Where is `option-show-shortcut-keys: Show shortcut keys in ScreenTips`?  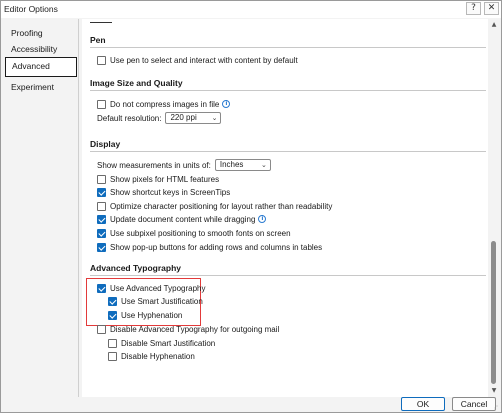
option-show-shortcut-keys: Show shortcut keys in ScreenTips is located at coordinates (163, 192).